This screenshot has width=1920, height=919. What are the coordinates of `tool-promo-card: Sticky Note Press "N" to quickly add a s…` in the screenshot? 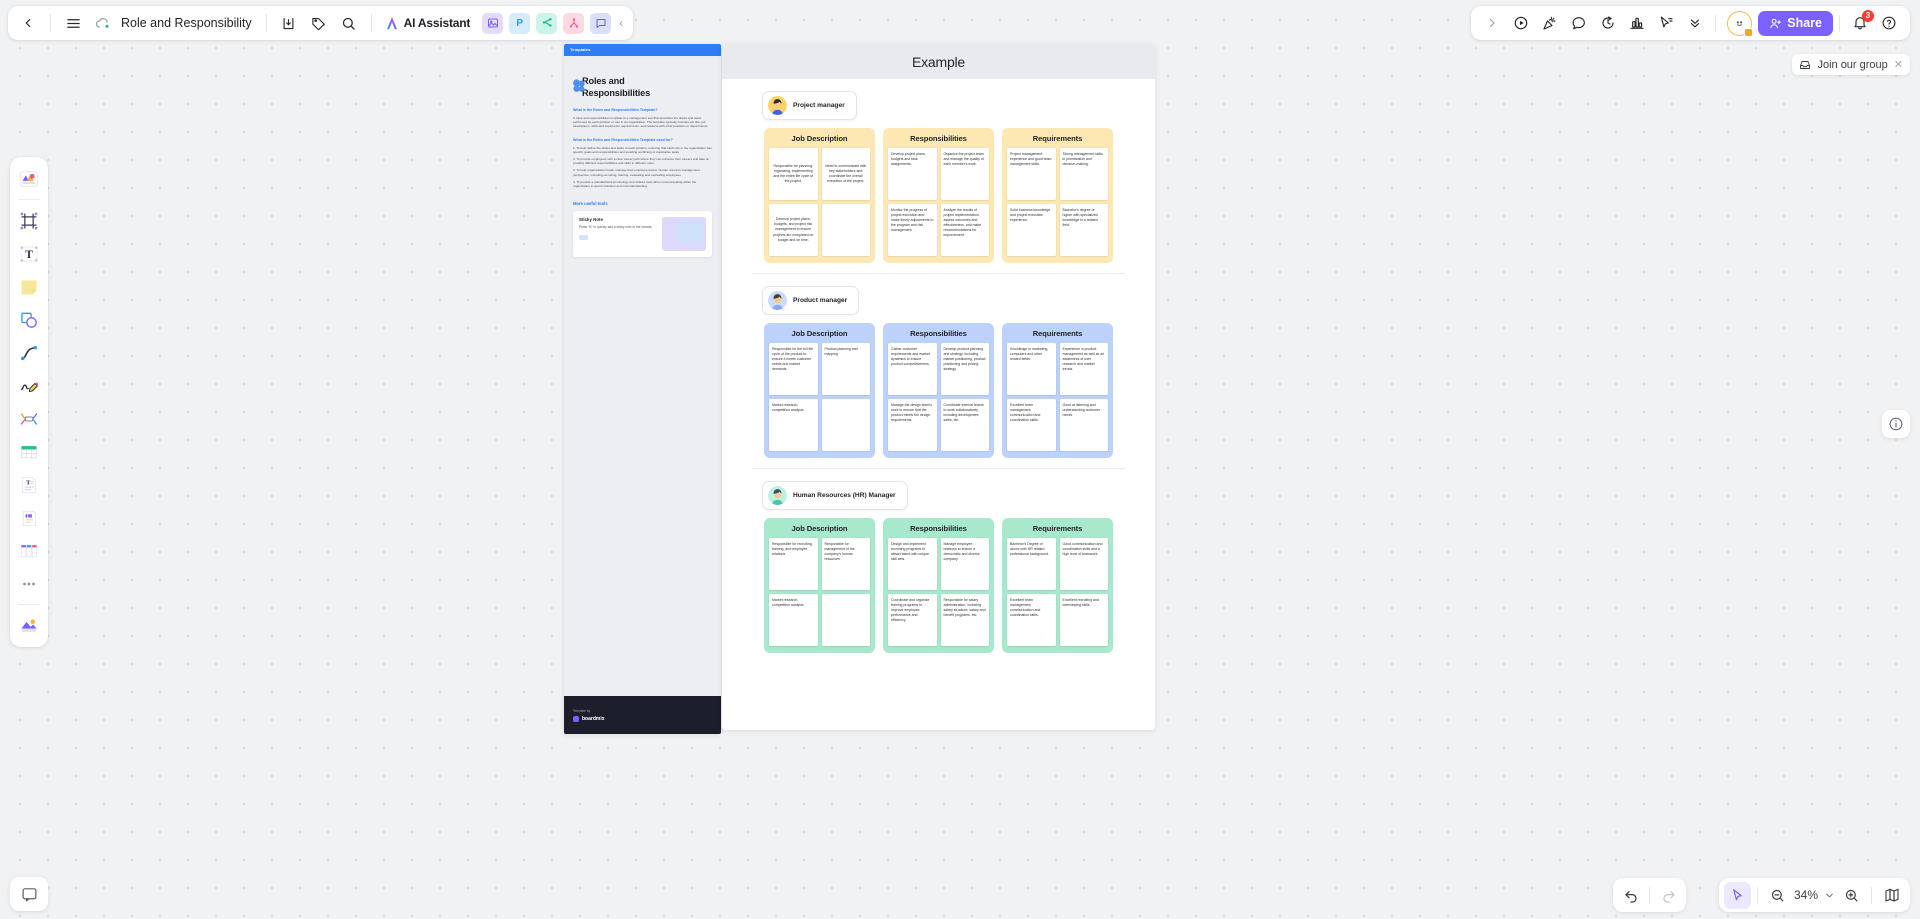 It's located at (642, 234).